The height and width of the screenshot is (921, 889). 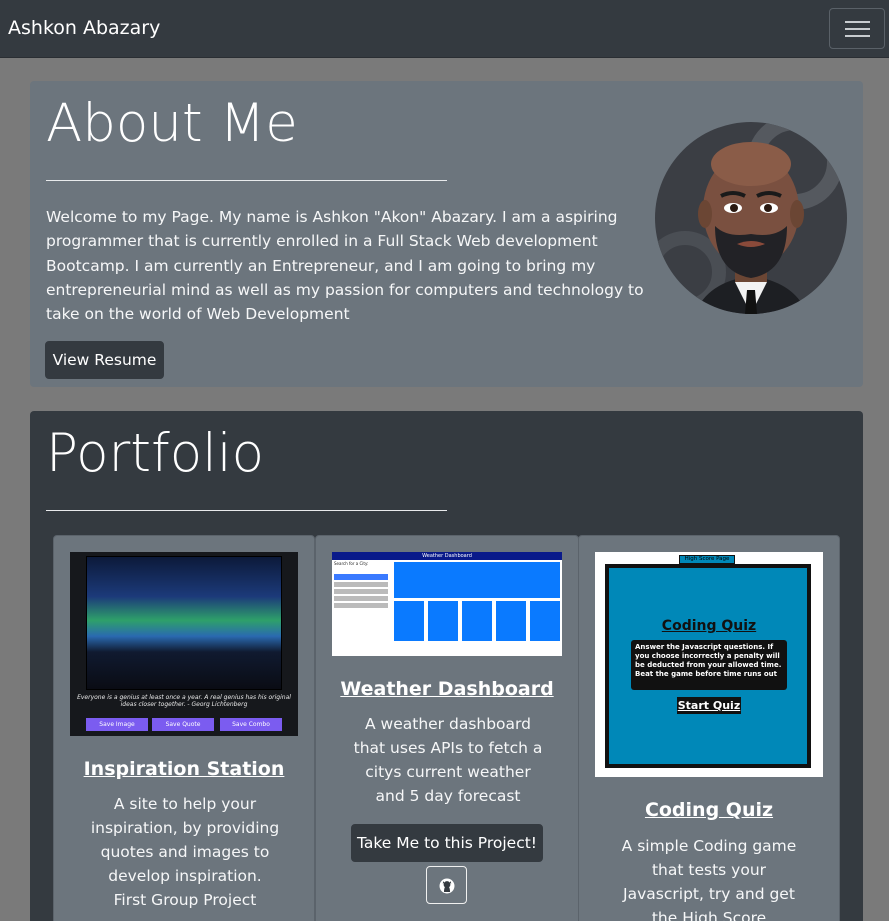 What do you see at coordinates (447, 689) in the screenshot?
I see `project-title: Weather Dashboard` at bounding box center [447, 689].